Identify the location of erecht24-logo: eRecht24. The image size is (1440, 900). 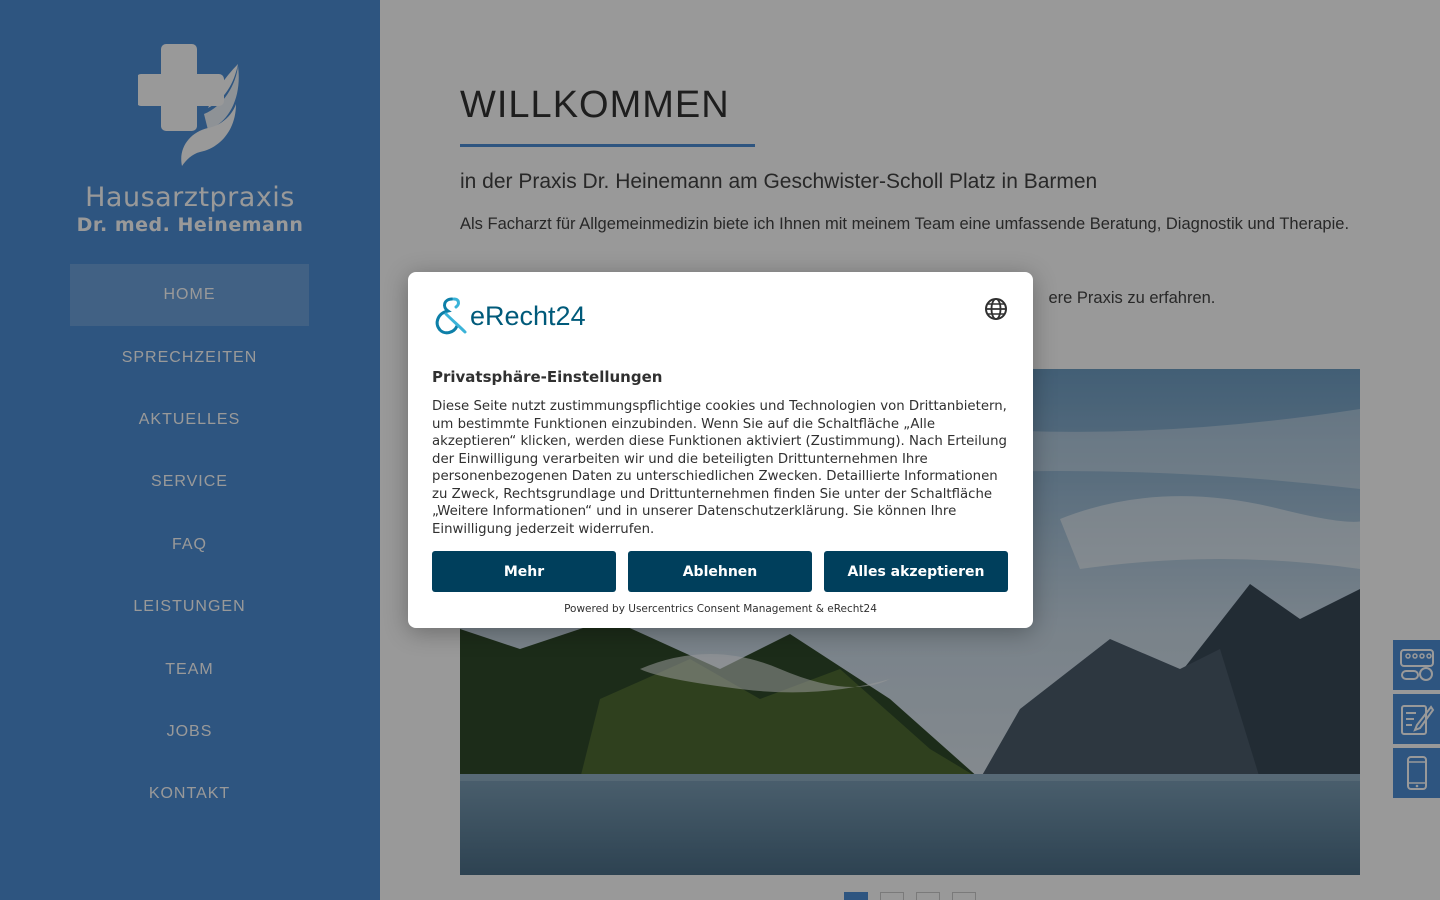
(509, 316).